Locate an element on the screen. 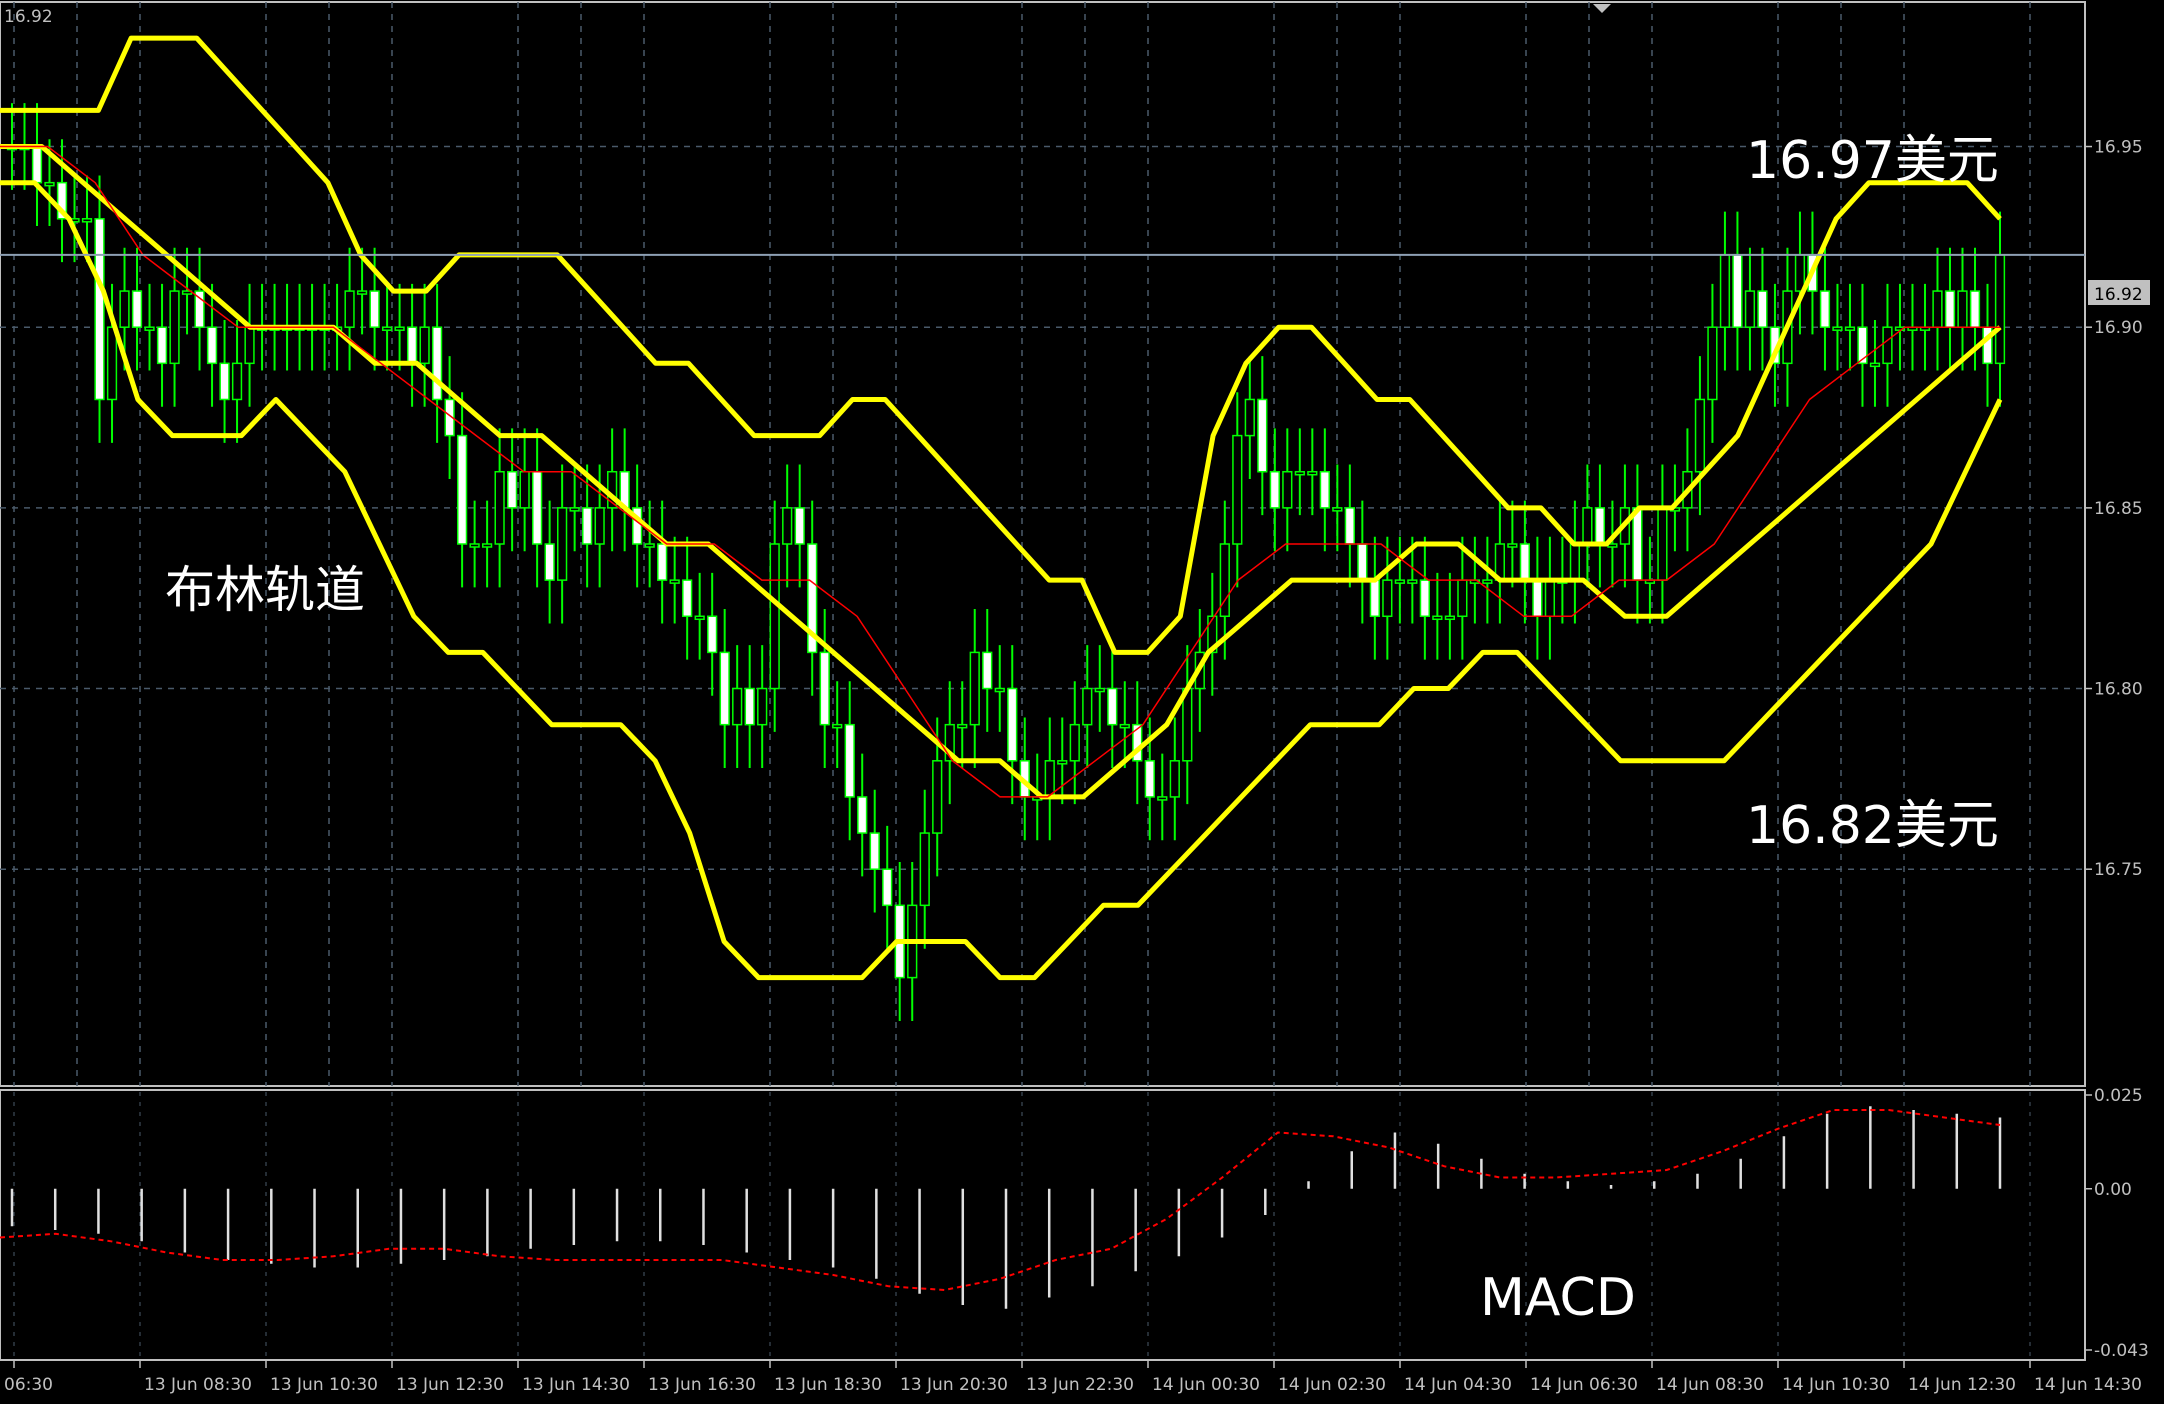  time-tick-label: 13 Jun 10:30 is located at coordinates (324, 1385).